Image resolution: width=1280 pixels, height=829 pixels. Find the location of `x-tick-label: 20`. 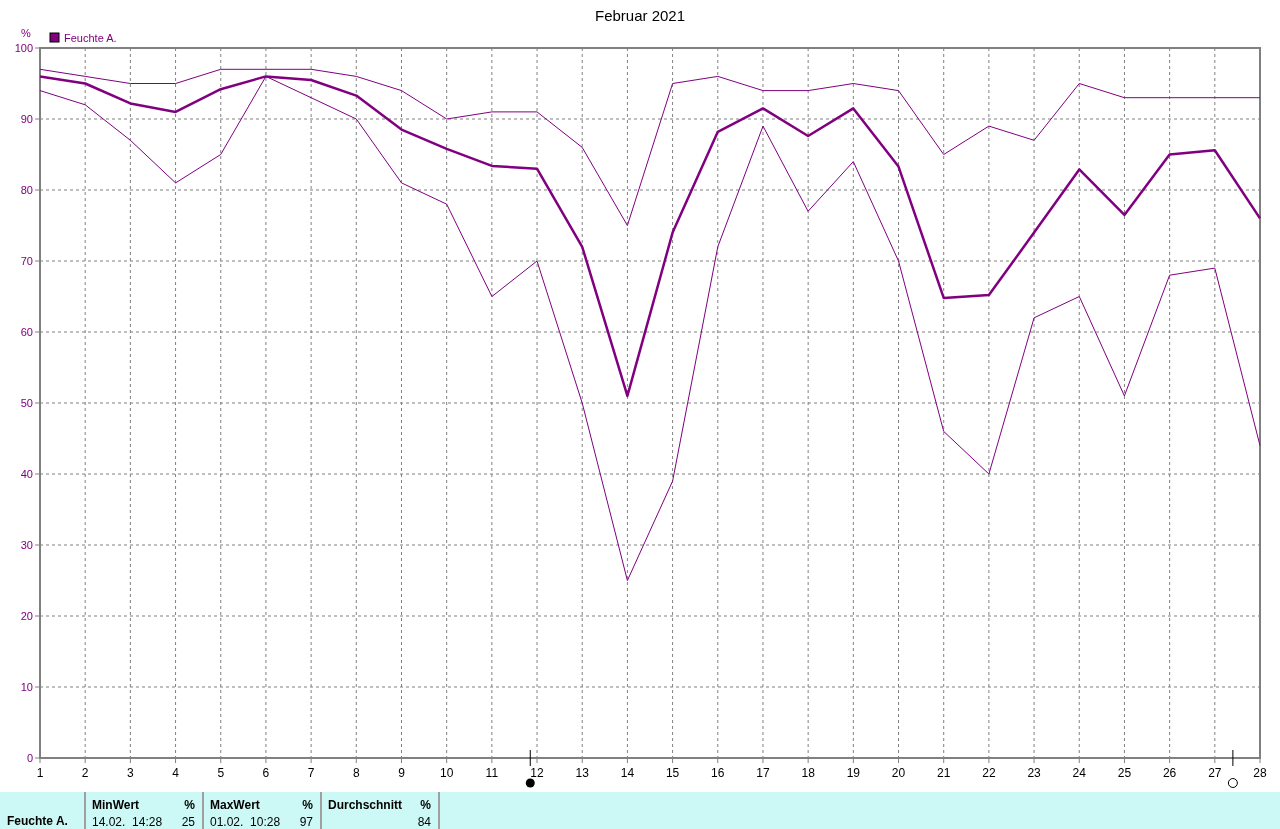

x-tick-label: 20 is located at coordinates (898, 773).